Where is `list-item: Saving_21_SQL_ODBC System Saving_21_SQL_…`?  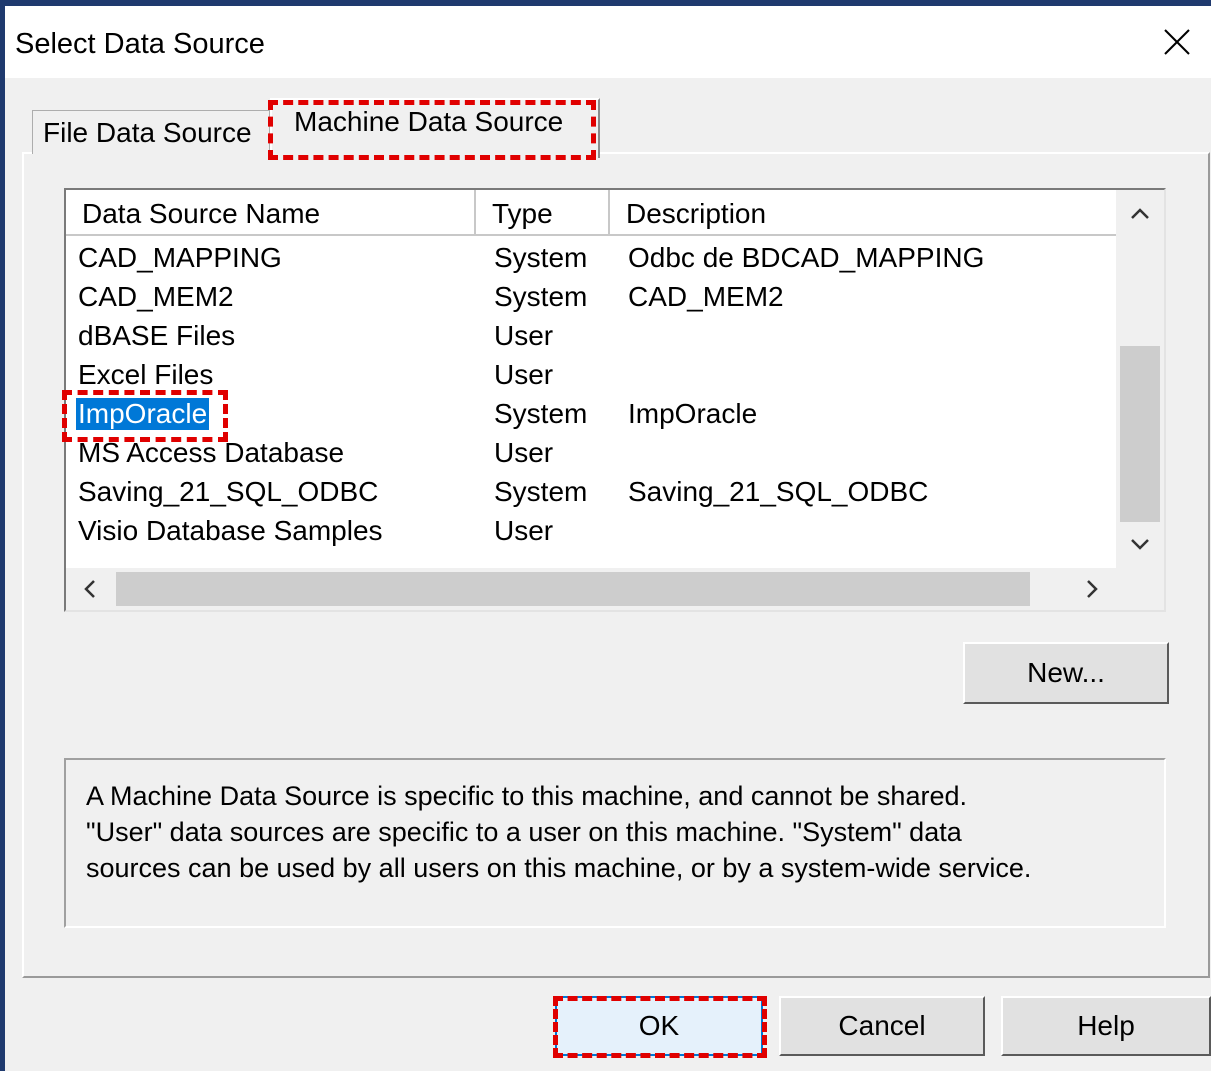
list-item: Saving_21_SQL_ODBC System Saving_21_SQL_… is located at coordinates (591, 491).